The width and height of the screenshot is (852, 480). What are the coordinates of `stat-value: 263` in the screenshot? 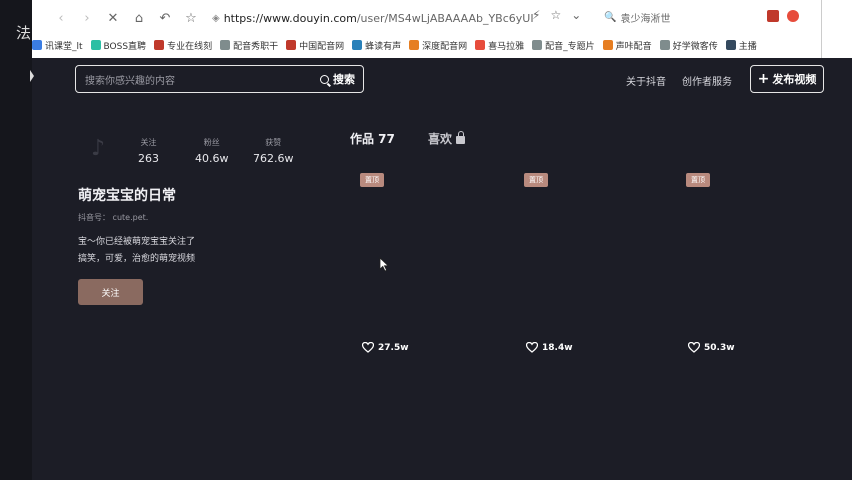 It's located at (148, 158).